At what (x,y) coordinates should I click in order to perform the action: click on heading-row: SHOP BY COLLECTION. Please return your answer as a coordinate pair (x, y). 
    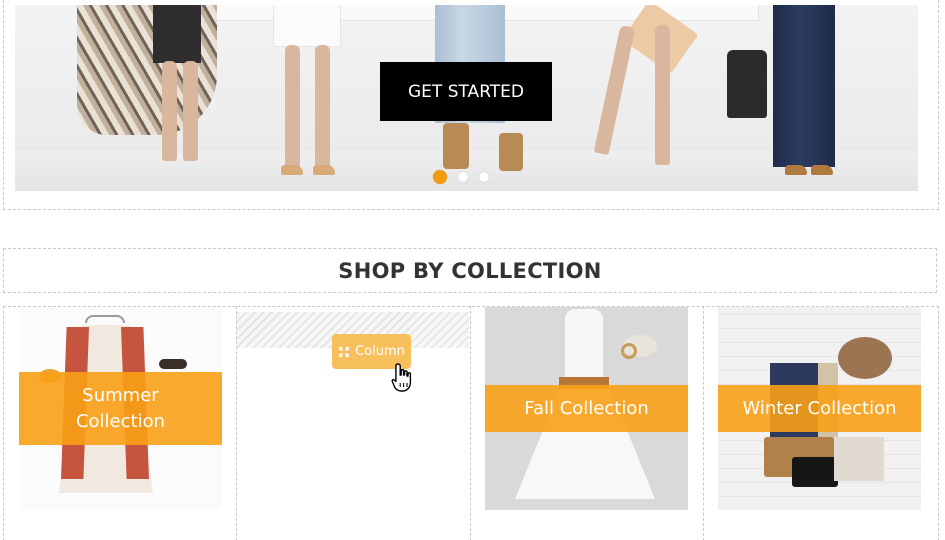
    Looking at the image, I should click on (470, 270).